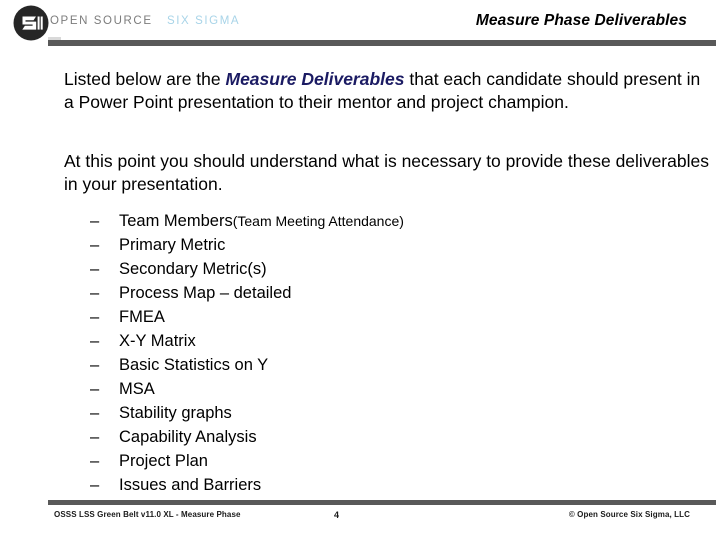 Image resolution: width=720 pixels, height=540 pixels. Describe the element at coordinates (145, 79) in the screenshot. I see `intro-text-before: Listed below are the` at that location.